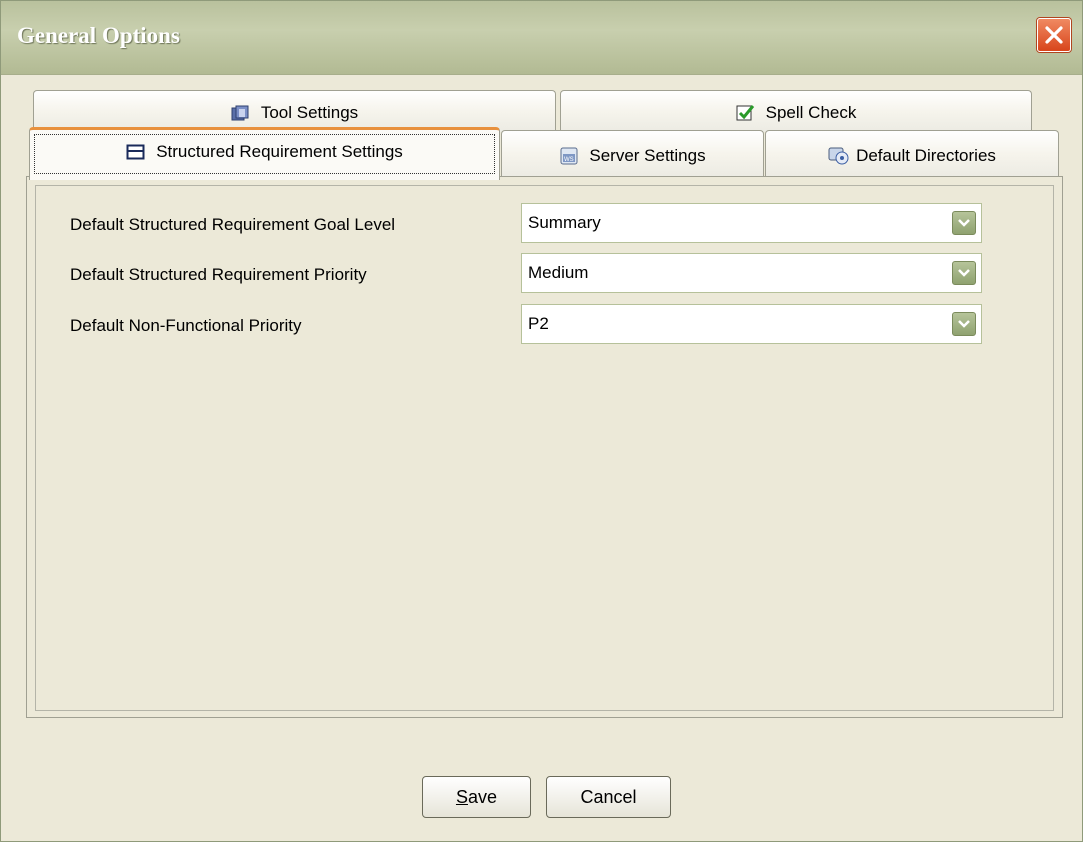 The width and height of the screenshot is (1083, 842). I want to click on tab-server-settings: WS Server Settings, so click(632, 153).